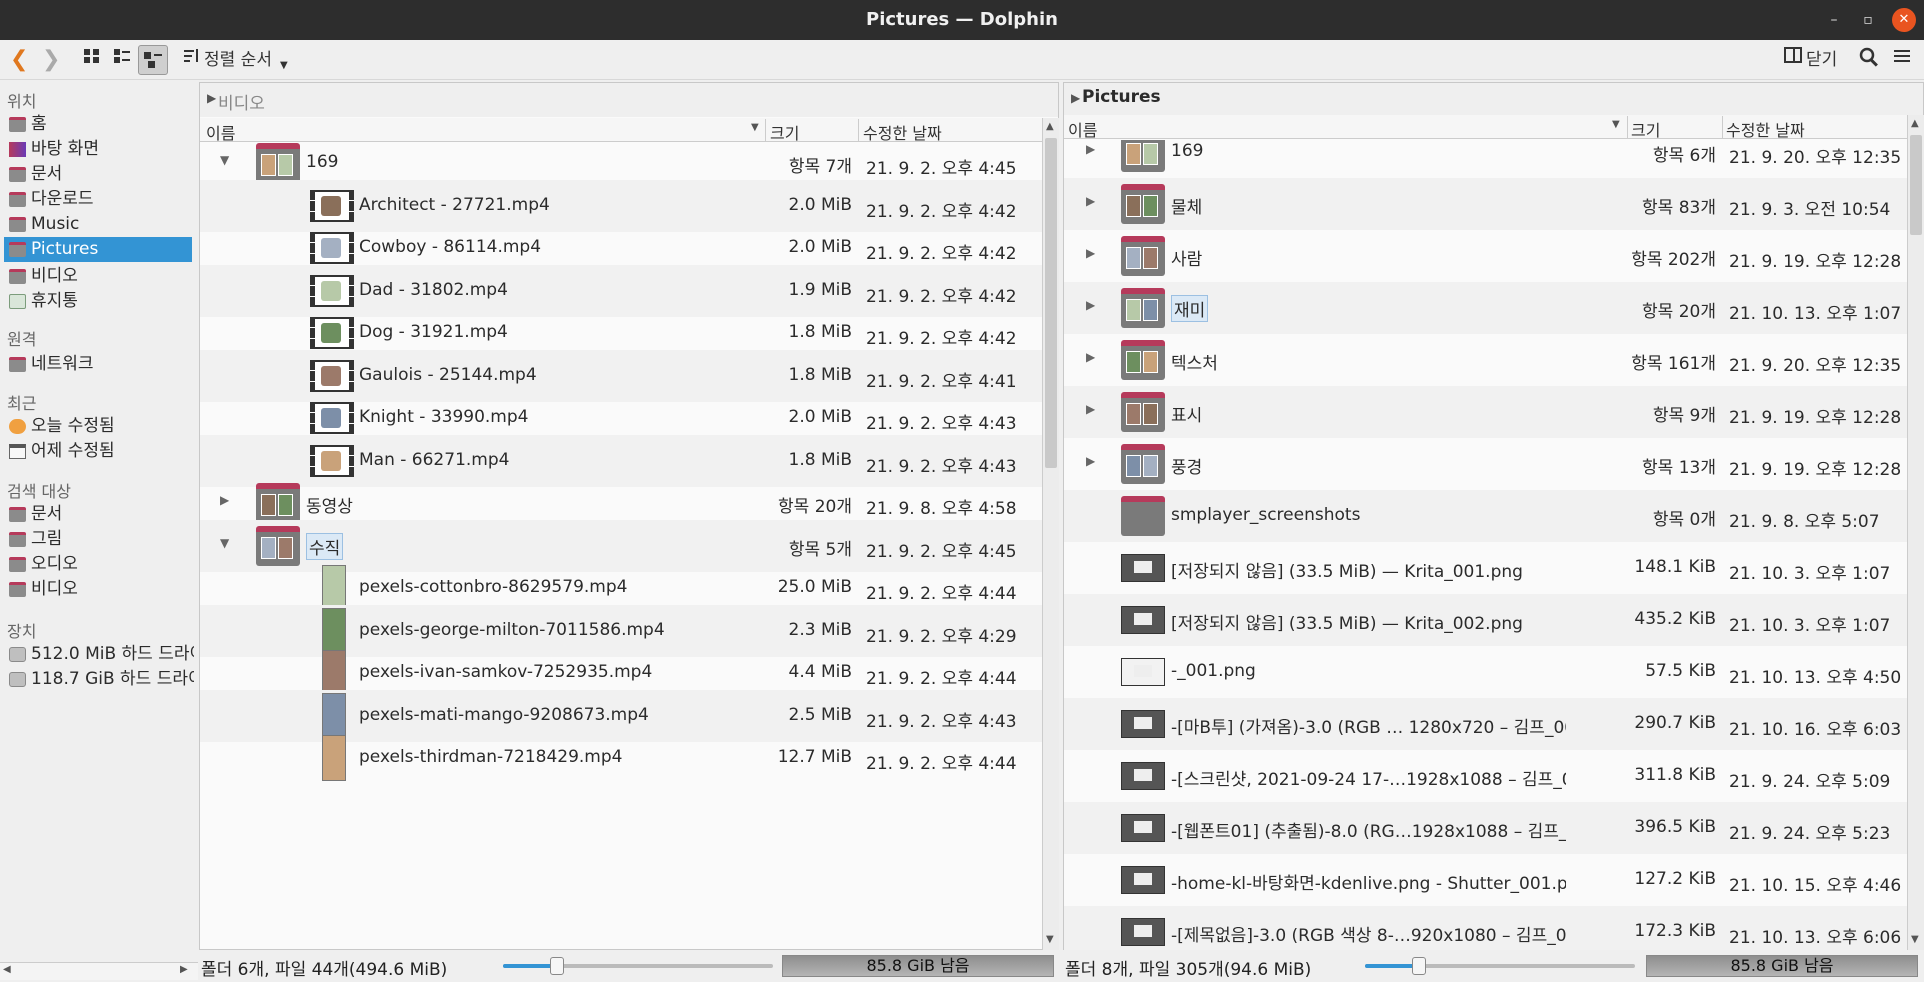 This screenshot has height=982, width=1924. What do you see at coordinates (1194, 364) in the screenshot?
I see `file-name: 텍스처` at bounding box center [1194, 364].